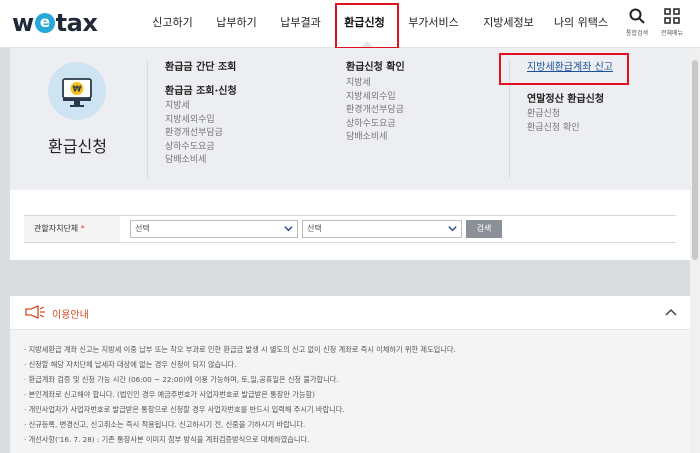 This screenshot has height=453, width=700. I want to click on nav-item-5: 지방세정보, so click(508, 24).